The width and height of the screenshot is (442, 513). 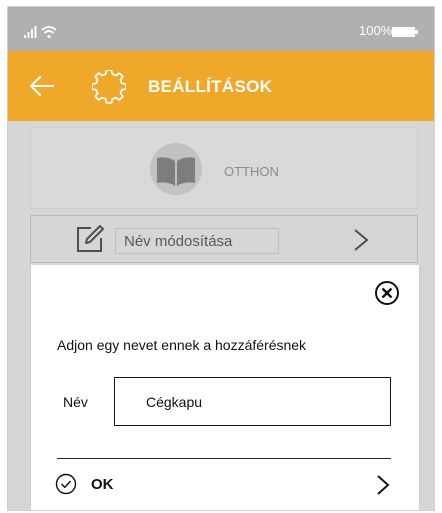 What do you see at coordinates (176, 169) in the screenshot?
I see `open-book-icon` at bounding box center [176, 169].